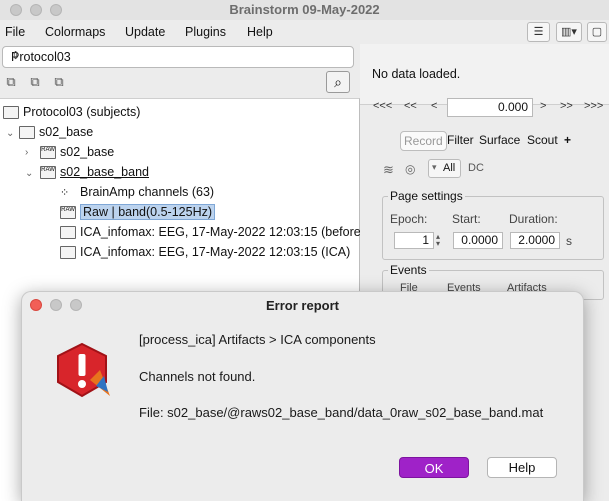 The width and height of the screenshot is (609, 501). What do you see at coordinates (48, 173) in the screenshot?
I see `raw-folder-open-icon: RAW` at bounding box center [48, 173].